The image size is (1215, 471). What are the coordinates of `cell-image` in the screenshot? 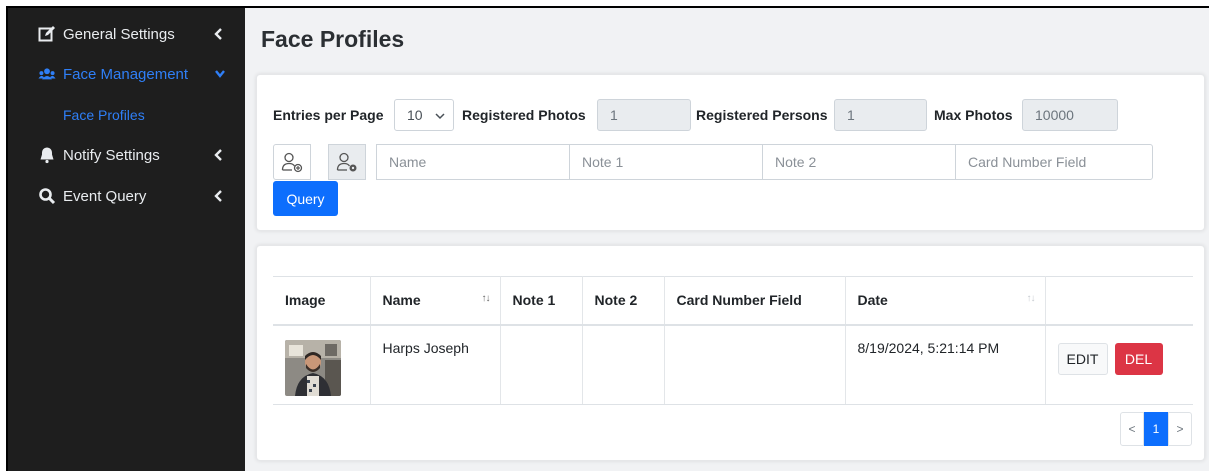 It's located at (322, 364).